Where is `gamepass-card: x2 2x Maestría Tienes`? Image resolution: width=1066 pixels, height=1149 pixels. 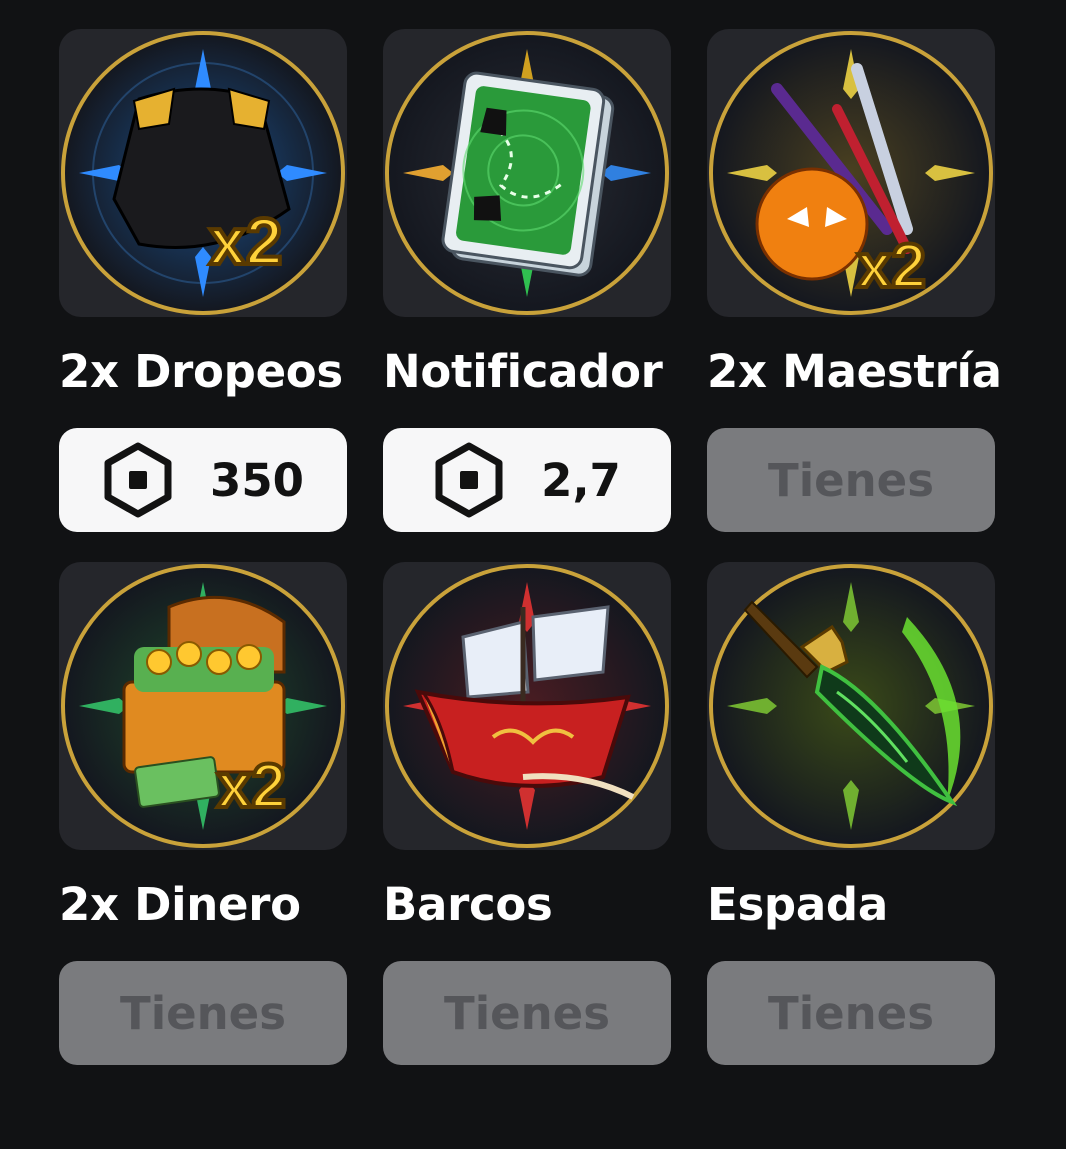
gamepass-card: x2 2x Maestría Tienes is located at coordinates (854, 280).